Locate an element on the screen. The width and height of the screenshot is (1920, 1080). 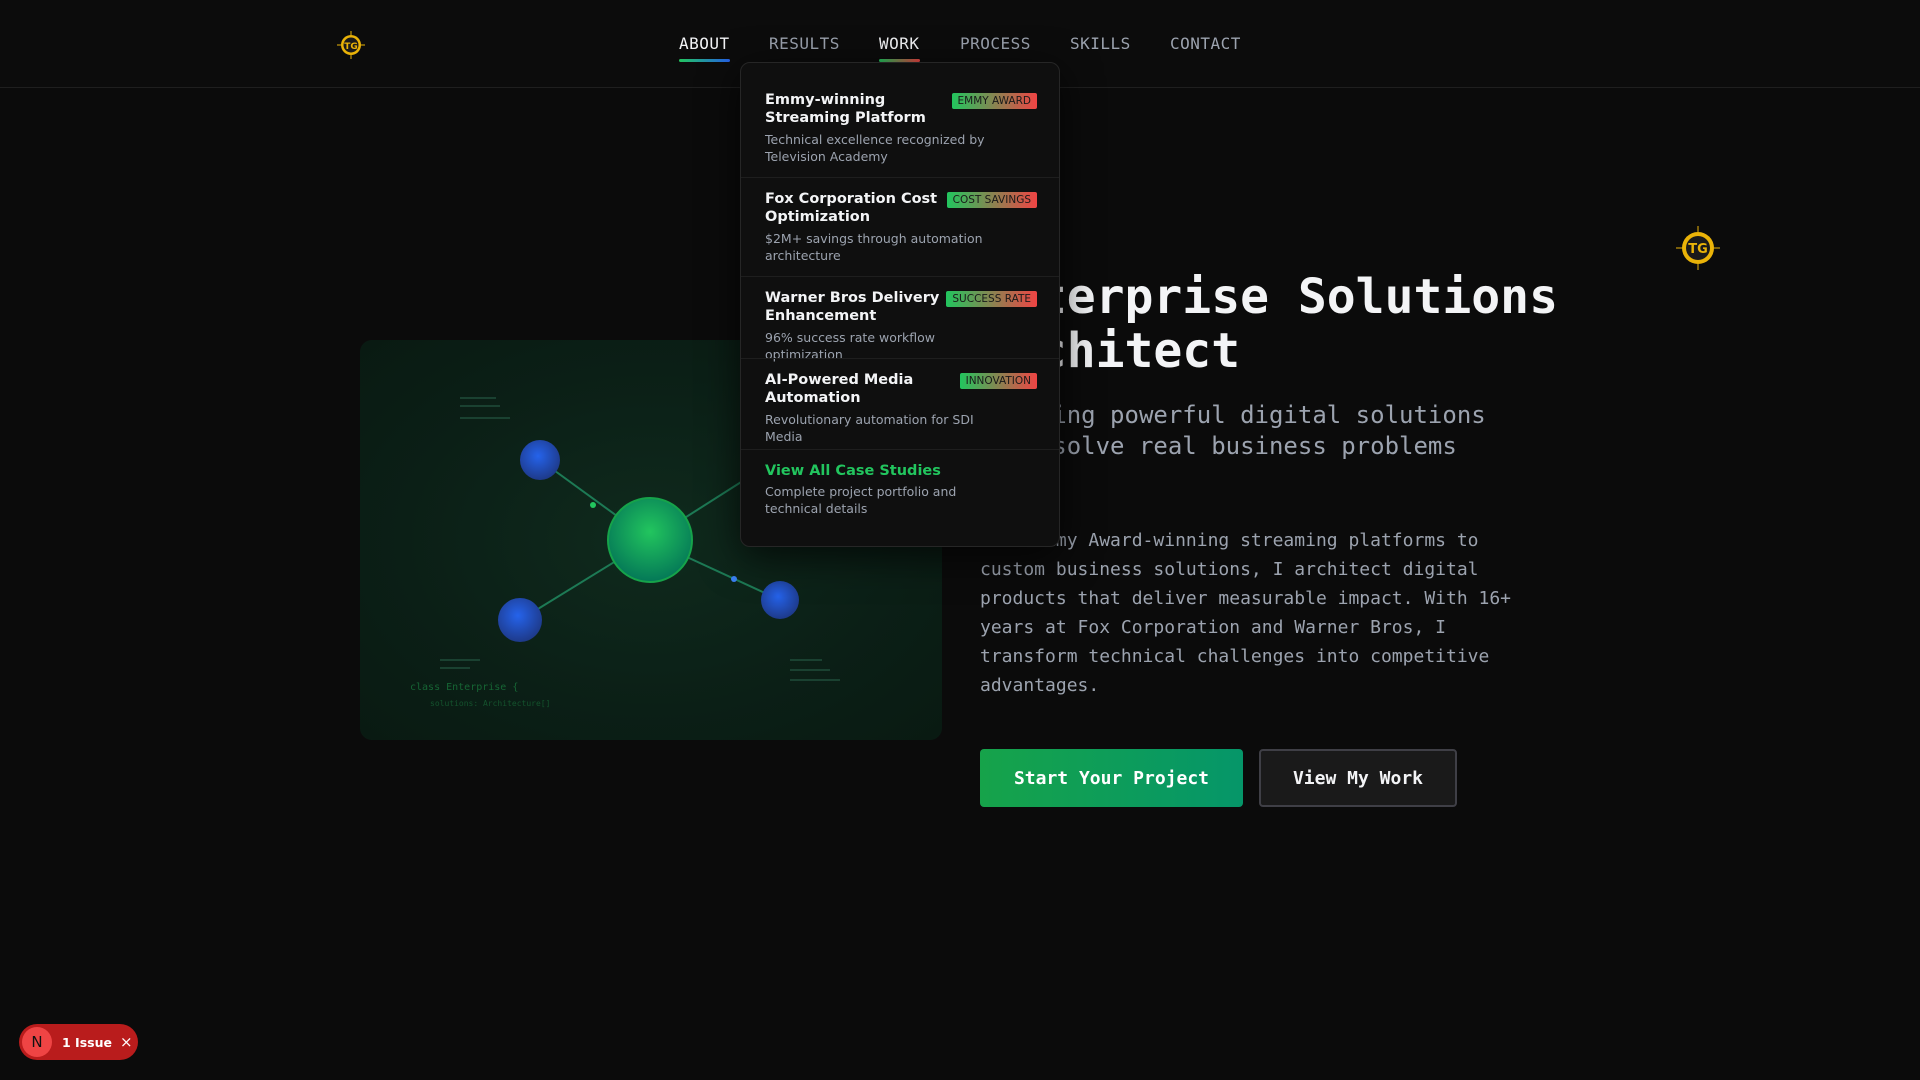
start-project-button: Start Your Project is located at coordinates (1111, 778).